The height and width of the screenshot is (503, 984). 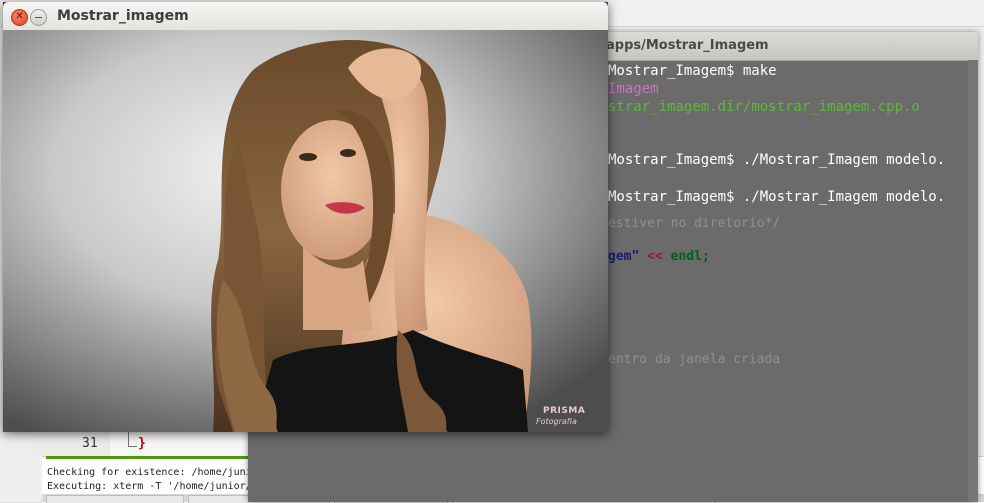 What do you see at coordinates (348, 153) in the screenshot?
I see `right-eye` at bounding box center [348, 153].